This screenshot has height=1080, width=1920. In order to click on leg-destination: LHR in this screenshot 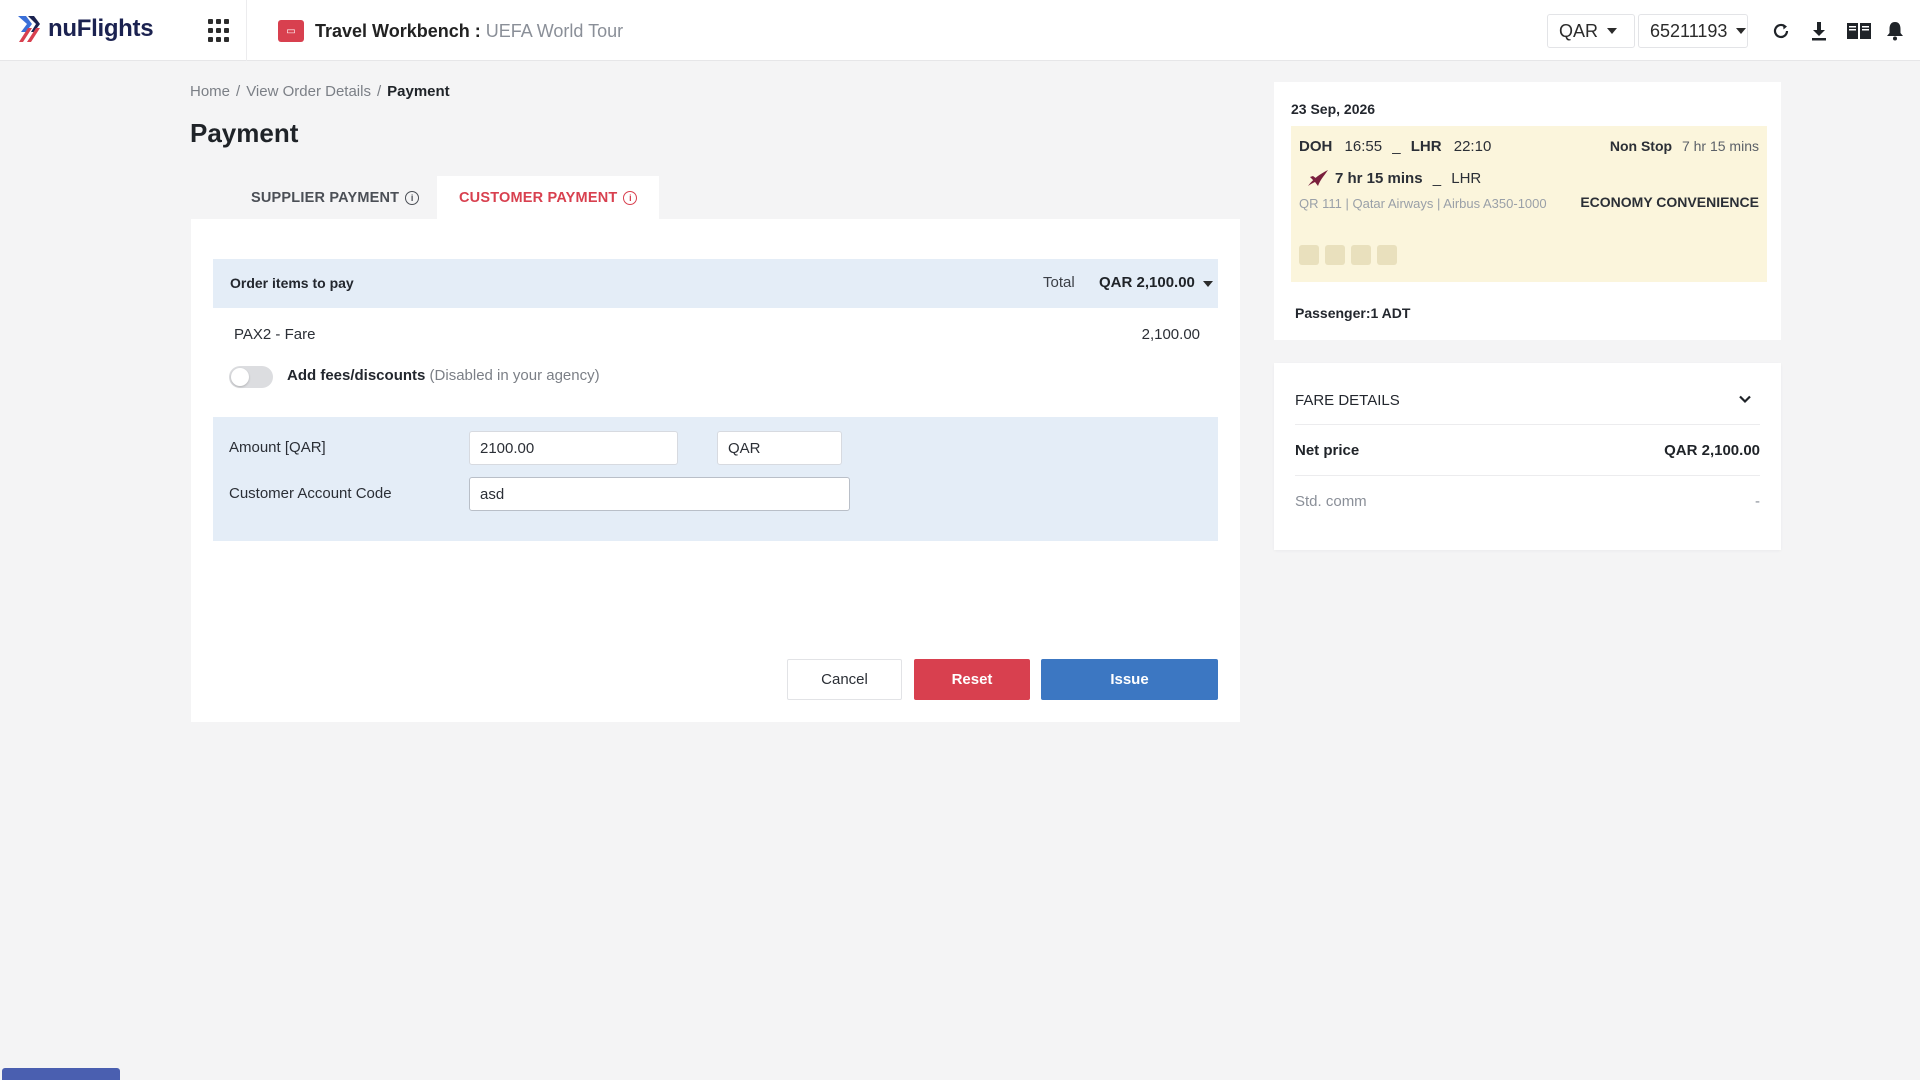, I will do `click(1466, 178)`.